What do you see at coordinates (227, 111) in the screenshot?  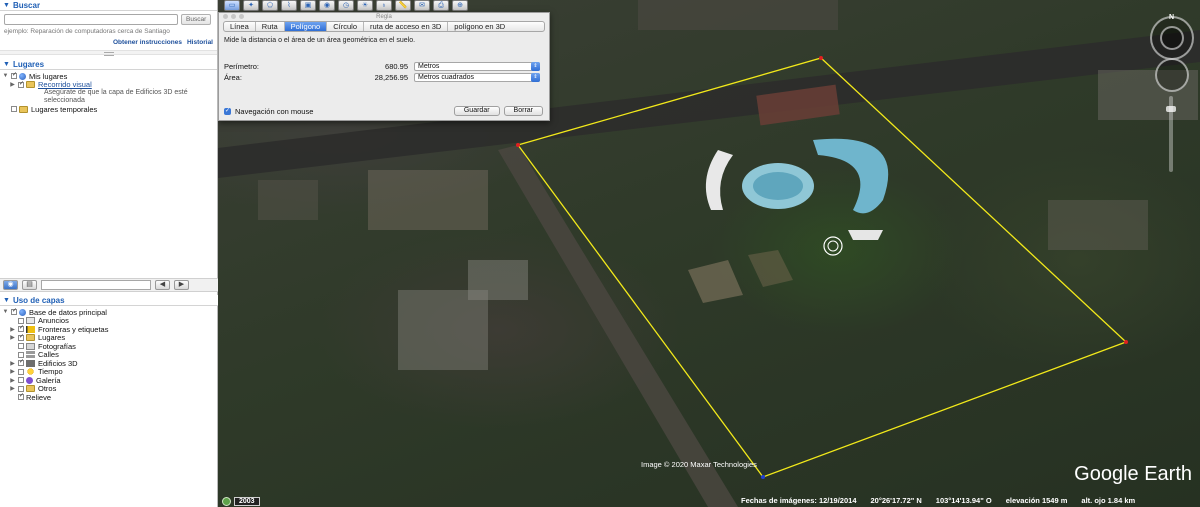 I see `mouse-navigation-checkbox: ✓` at bounding box center [227, 111].